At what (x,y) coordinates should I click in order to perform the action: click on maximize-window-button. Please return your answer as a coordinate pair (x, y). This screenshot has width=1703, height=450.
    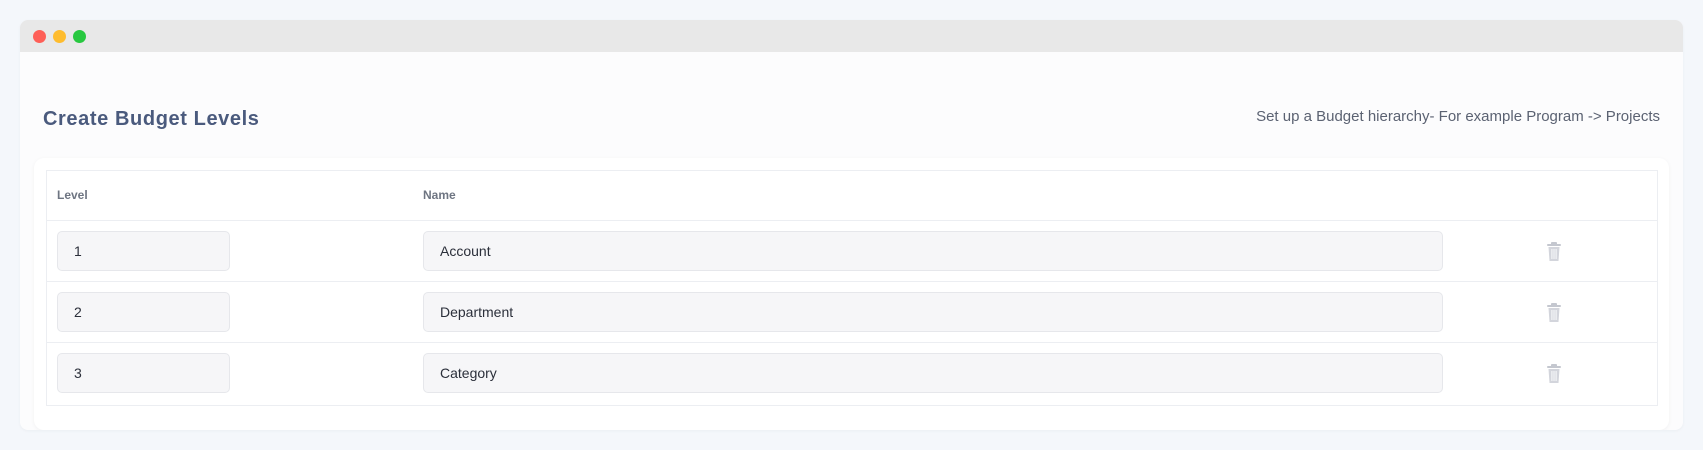
    Looking at the image, I should click on (79, 36).